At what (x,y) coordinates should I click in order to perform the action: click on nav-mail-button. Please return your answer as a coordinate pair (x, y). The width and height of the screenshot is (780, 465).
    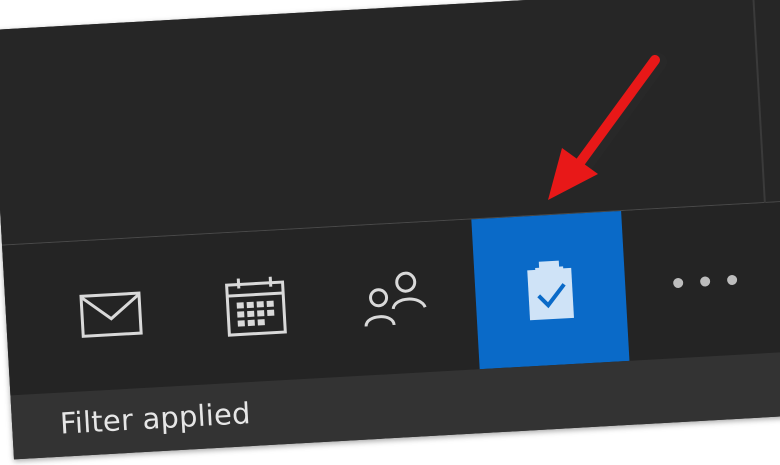
    Looking at the image, I should click on (111, 314).